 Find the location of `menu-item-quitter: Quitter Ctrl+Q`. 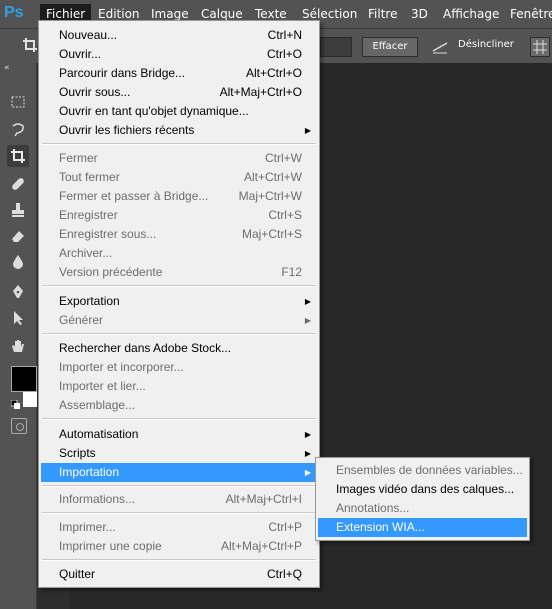

menu-item-quitter: Quitter Ctrl+Q is located at coordinates (179, 574).